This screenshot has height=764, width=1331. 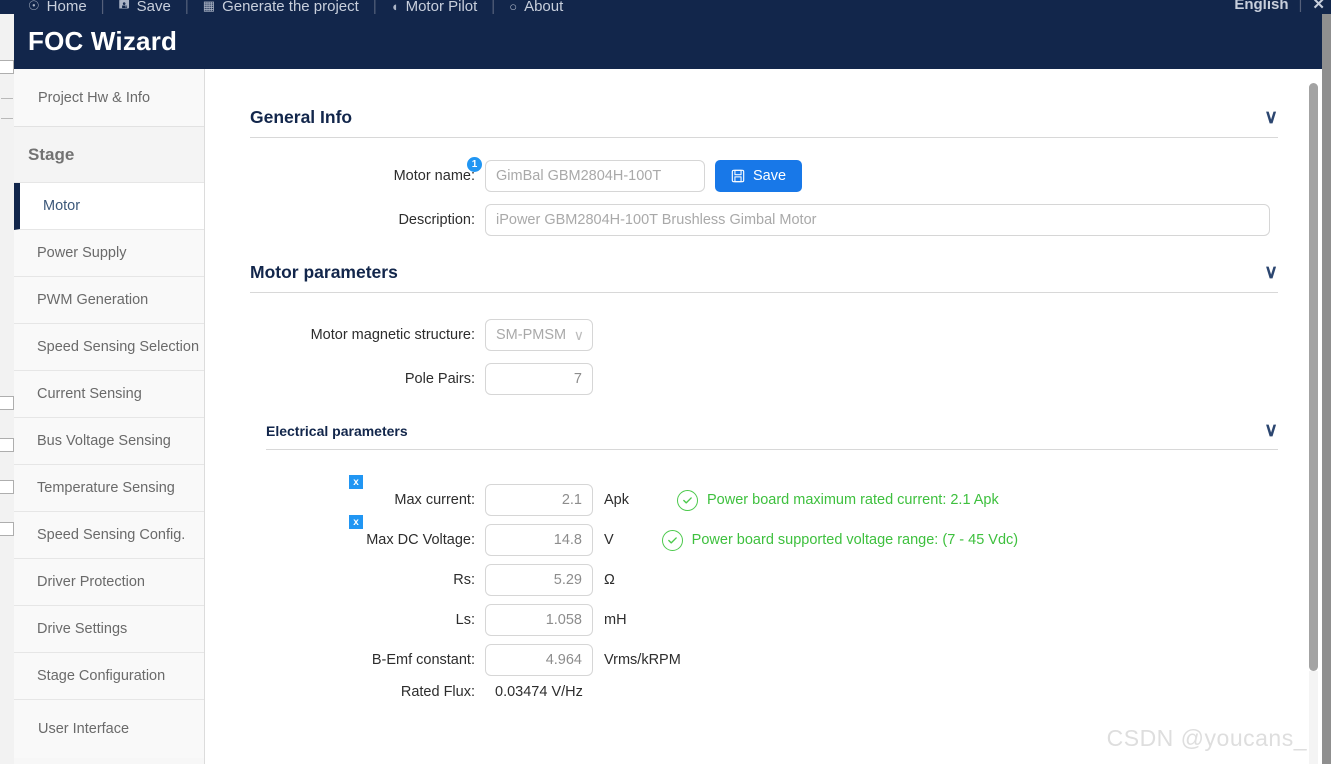 What do you see at coordinates (51, 154) in the screenshot?
I see `sidebar-group-label: Stage` at bounding box center [51, 154].